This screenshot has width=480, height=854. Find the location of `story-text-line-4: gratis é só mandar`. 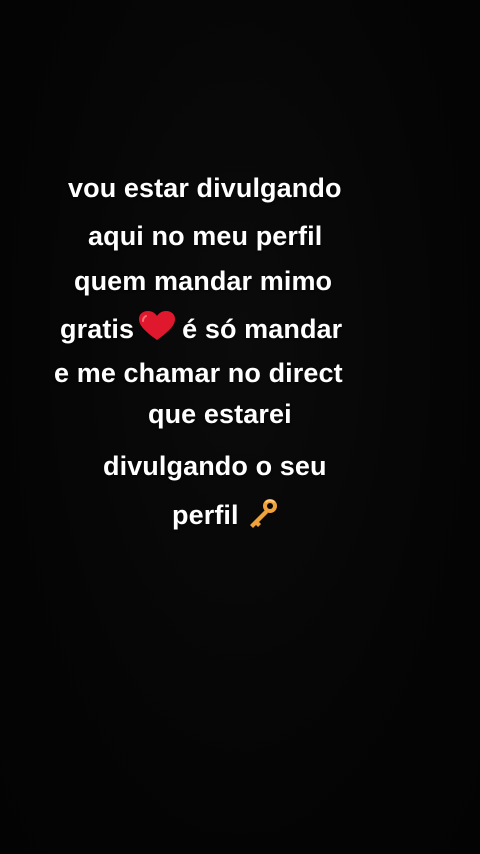

story-text-line-4: gratis é só mandar is located at coordinates (201, 330).